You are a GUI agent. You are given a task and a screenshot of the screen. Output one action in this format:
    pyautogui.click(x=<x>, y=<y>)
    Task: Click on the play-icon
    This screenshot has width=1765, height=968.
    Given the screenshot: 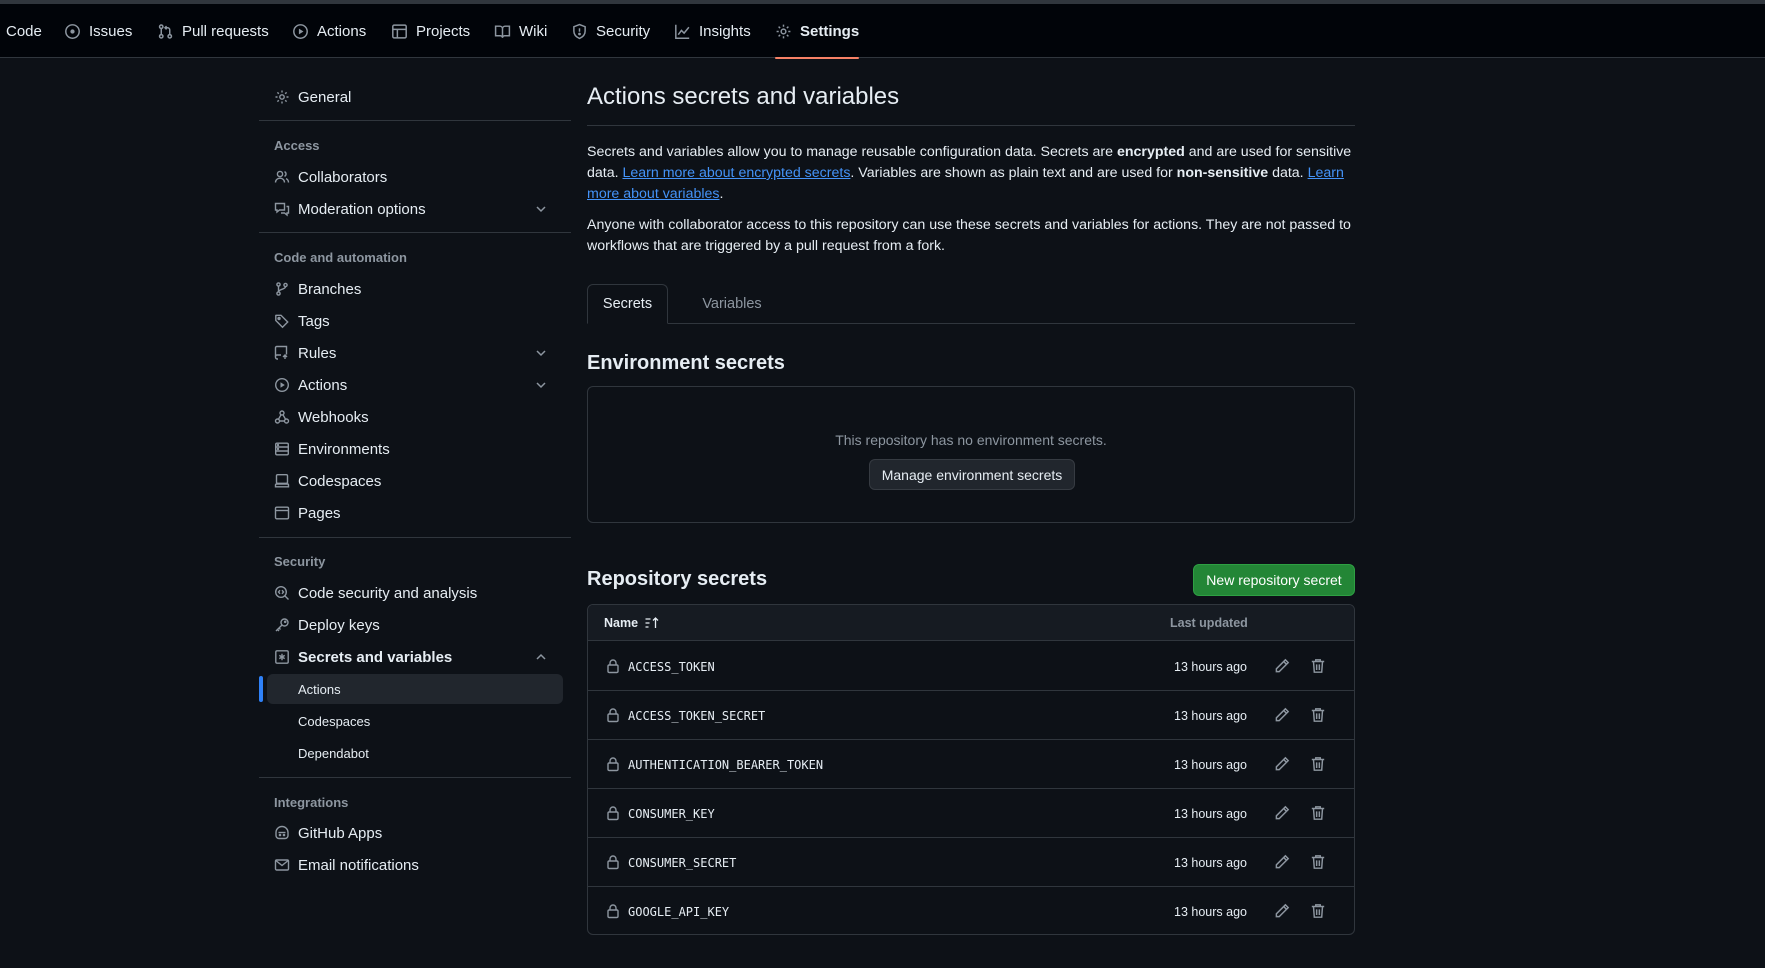 What is the action you would take?
    pyautogui.click(x=300, y=31)
    